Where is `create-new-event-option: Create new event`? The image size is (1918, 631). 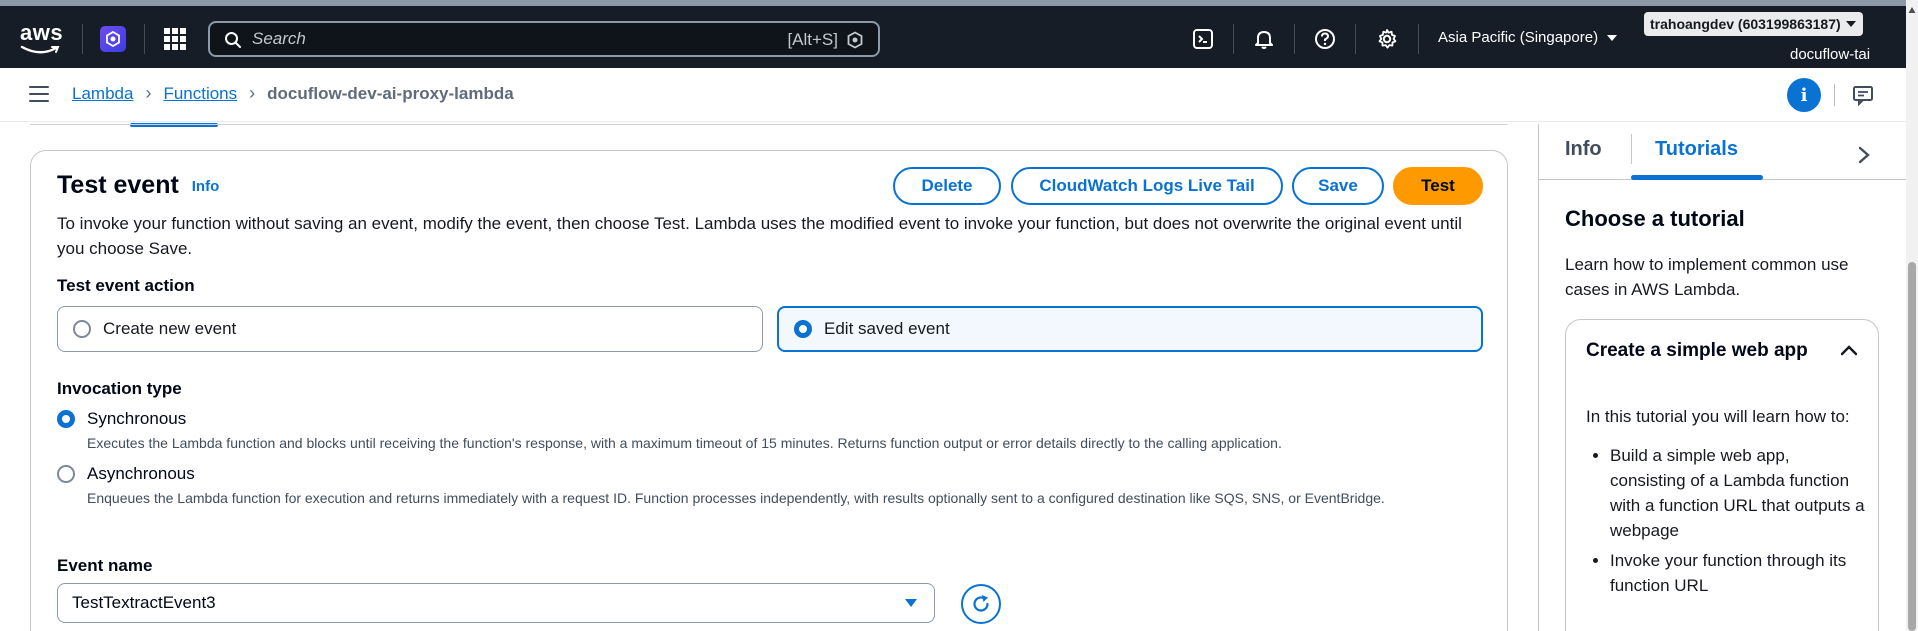 create-new-event-option: Create new event is located at coordinates (410, 329).